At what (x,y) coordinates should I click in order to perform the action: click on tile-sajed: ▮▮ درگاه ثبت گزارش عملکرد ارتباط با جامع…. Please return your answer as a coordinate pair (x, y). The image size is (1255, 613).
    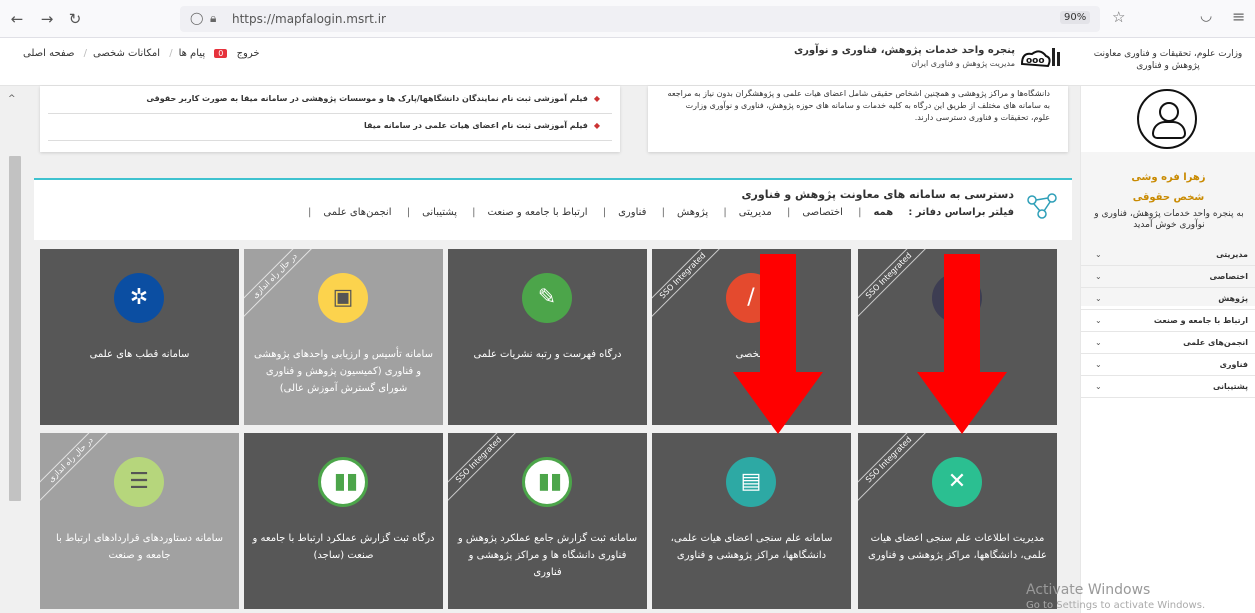
    Looking at the image, I should click on (343, 521).